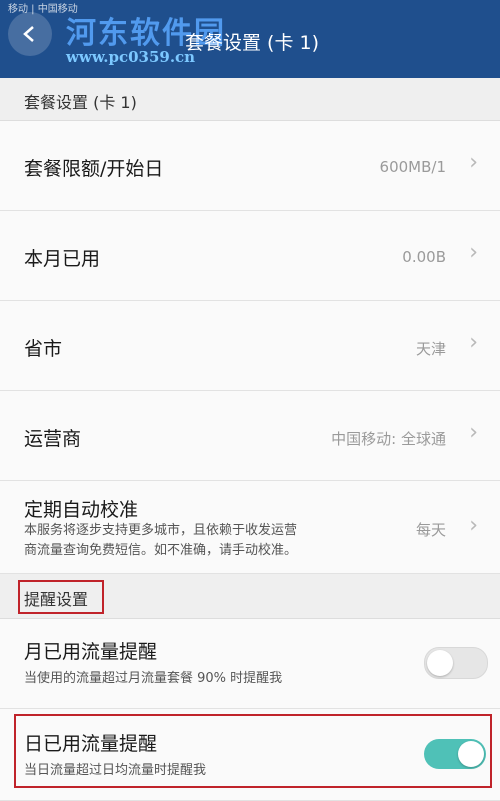 This screenshot has height=801, width=500. What do you see at coordinates (412, 167) in the screenshot?
I see `row-plan-limit-value: 600MB/1` at bounding box center [412, 167].